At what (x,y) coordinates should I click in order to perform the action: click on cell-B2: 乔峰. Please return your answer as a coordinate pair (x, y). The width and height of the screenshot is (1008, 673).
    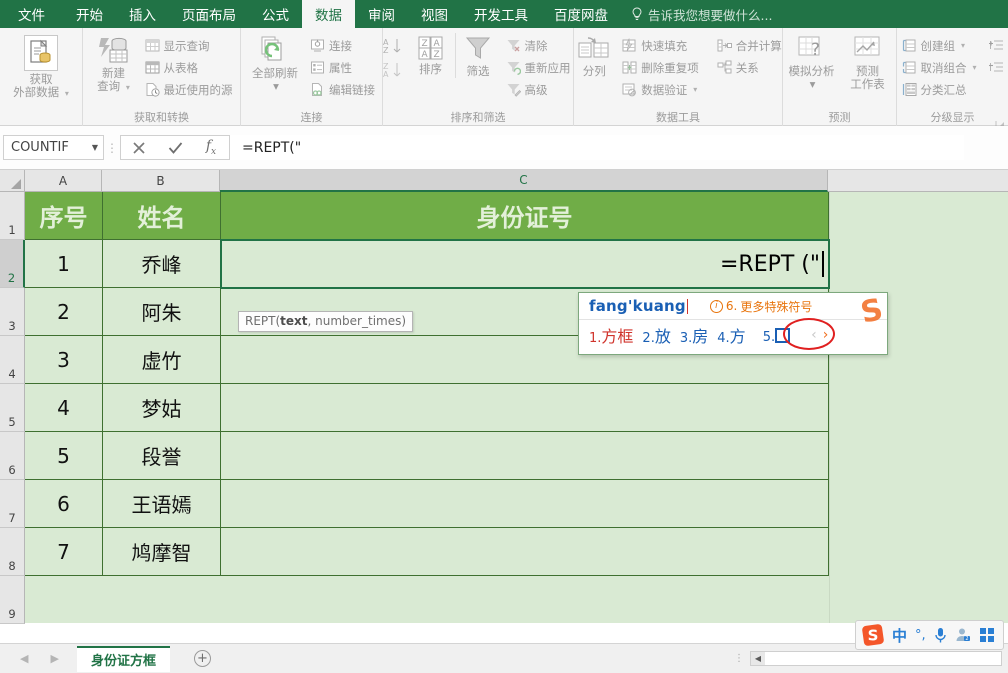
    Looking at the image, I should click on (162, 264).